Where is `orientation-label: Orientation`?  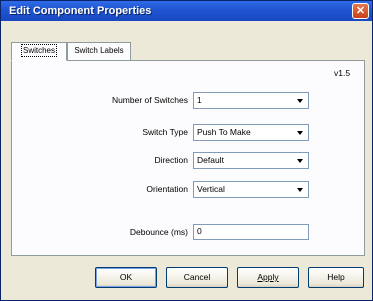
orientation-label: Orientation is located at coordinates (167, 189).